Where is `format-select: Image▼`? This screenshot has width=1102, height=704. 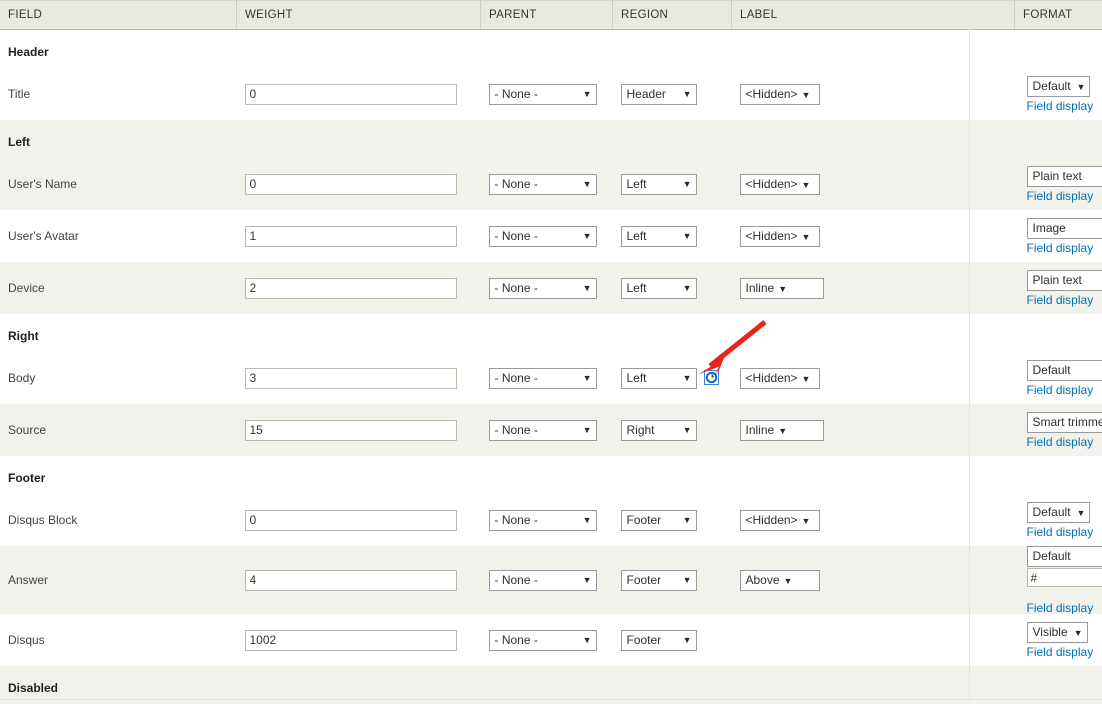 format-select: Image▼ is located at coordinates (1064, 228).